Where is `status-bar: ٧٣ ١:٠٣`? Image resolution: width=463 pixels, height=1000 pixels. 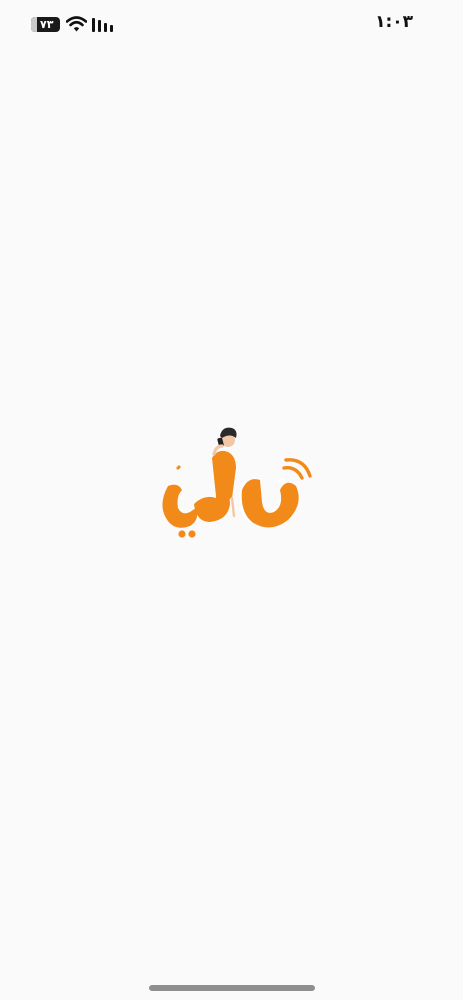 status-bar: ٧٣ ١:٠٣ is located at coordinates (231, 26).